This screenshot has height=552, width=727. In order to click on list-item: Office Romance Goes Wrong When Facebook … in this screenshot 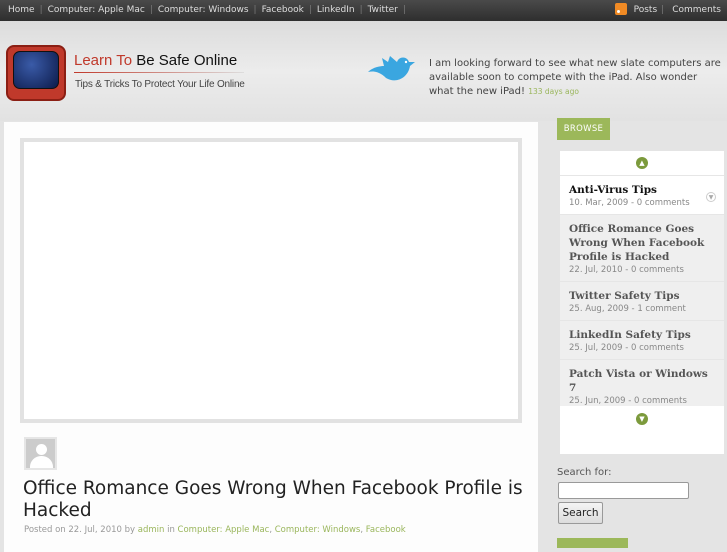, I will do `click(642, 247)`.